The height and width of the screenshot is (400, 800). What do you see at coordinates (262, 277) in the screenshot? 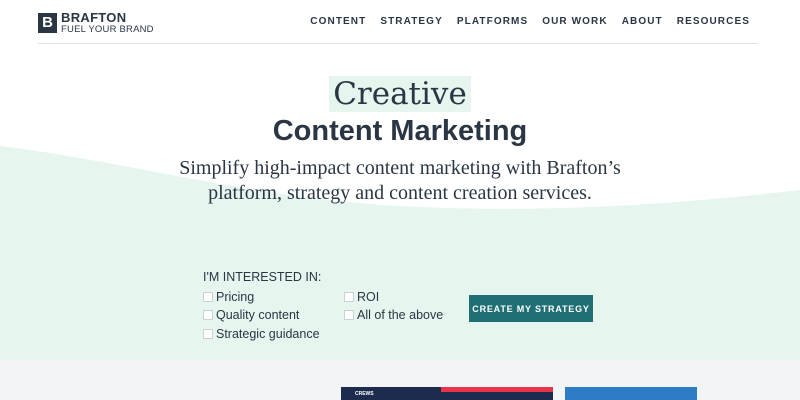
I see `interest-form-label: I'M INTERESTED IN:` at bounding box center [262, 277].